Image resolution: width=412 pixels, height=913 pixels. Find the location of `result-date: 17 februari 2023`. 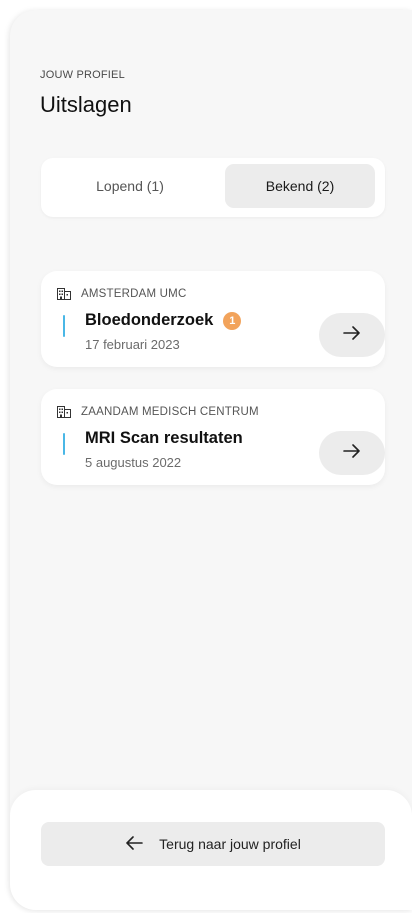

result-date: 17 februari 2023 is located at coordinates (132, 344).